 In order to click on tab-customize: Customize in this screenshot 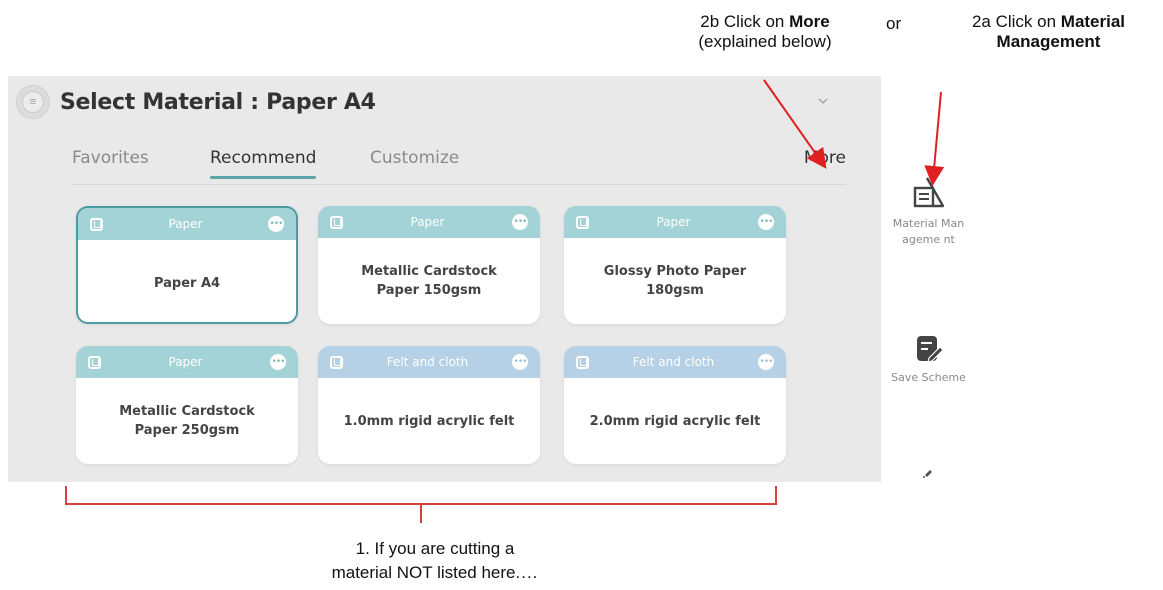, I will do `click(414, 163)`.